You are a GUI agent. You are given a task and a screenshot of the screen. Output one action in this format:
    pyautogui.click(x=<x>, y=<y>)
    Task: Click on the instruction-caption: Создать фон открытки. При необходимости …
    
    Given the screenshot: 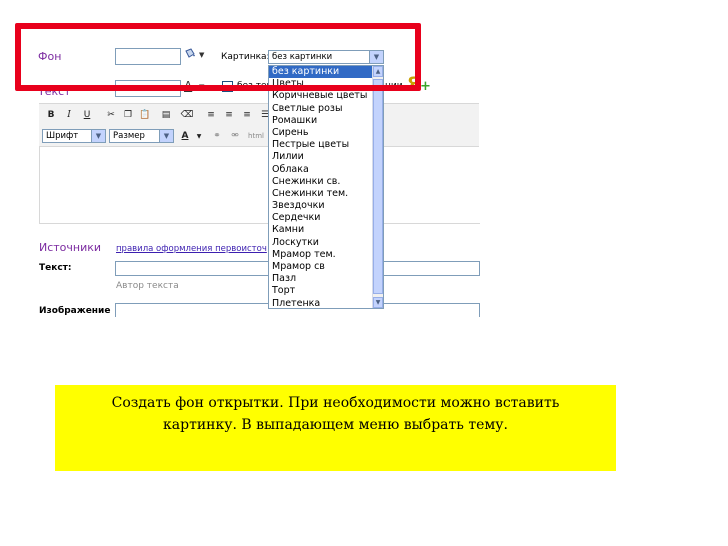 What is the action you would take?
    pyautogui.click(x=335, y=428)
    